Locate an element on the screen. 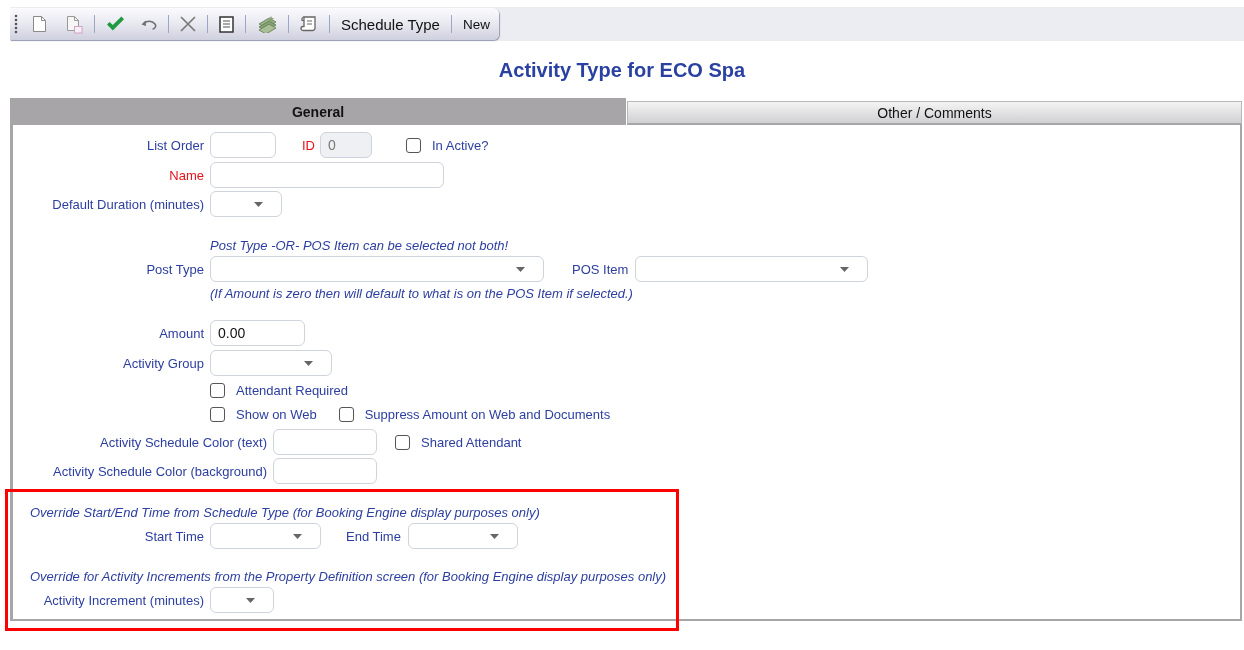 This screenshot has height=650, width=1244. page-title: Activity Type for ECO Spa is located at coordinates (622, 70).